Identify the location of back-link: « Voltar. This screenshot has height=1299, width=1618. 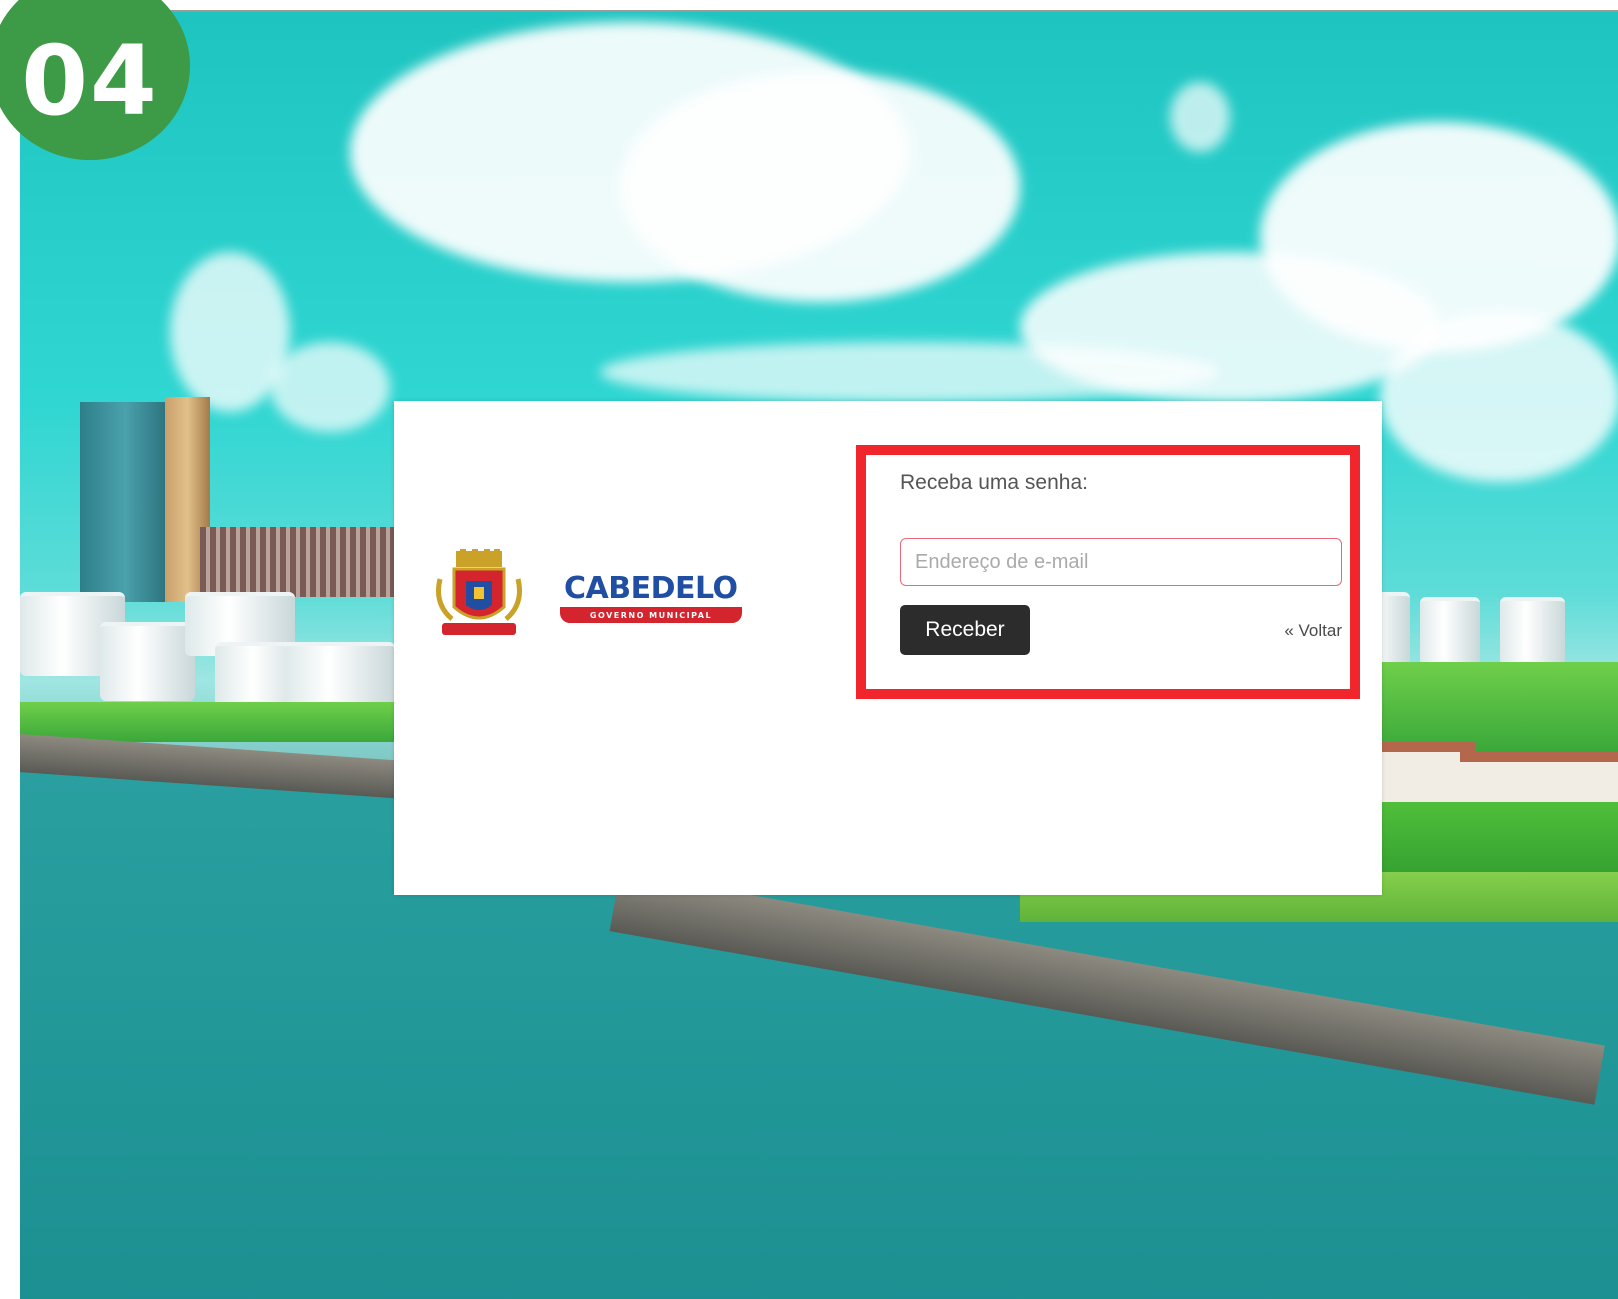
(1313, 631).